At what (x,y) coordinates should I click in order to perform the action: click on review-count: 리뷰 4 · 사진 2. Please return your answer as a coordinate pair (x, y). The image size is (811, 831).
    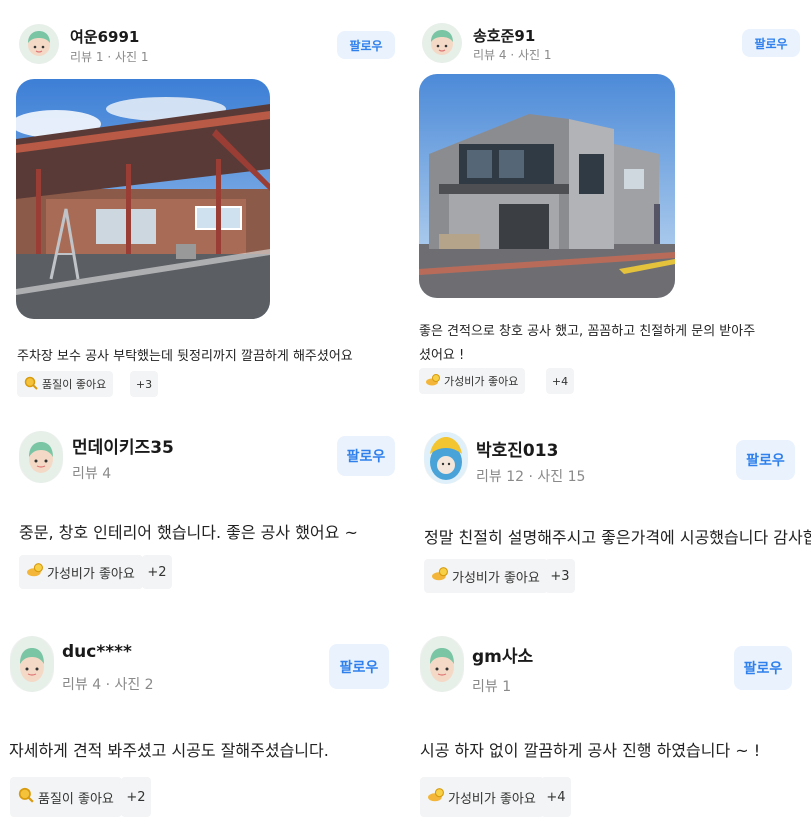
    Looking at the image, I should click on (108, 685).